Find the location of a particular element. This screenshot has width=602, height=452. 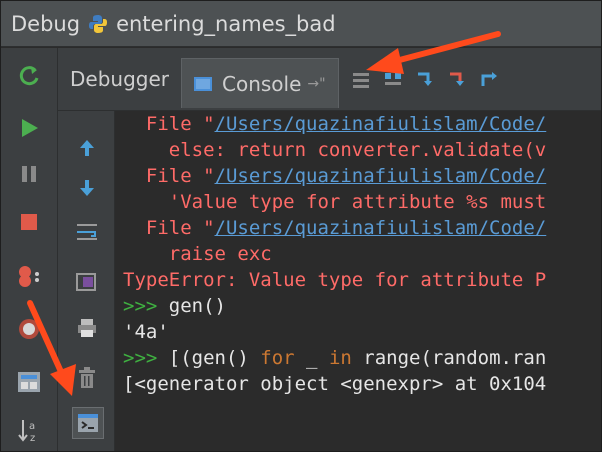

console-text: [<generator object <genexpr> at 0x104 is located at coordinates (335, 384).